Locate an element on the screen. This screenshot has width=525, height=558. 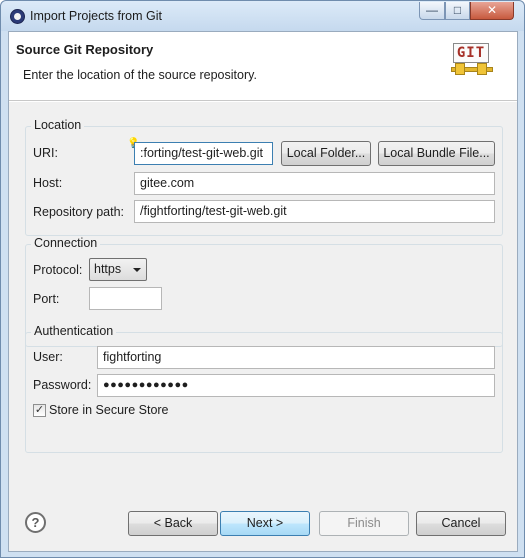
protocol-select: https is located at coordinates (118, 269).